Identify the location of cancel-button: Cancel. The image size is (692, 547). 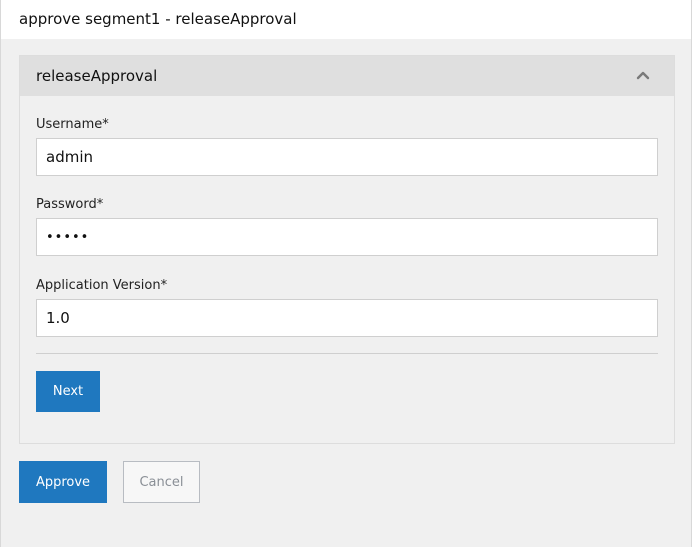
(161, 482).